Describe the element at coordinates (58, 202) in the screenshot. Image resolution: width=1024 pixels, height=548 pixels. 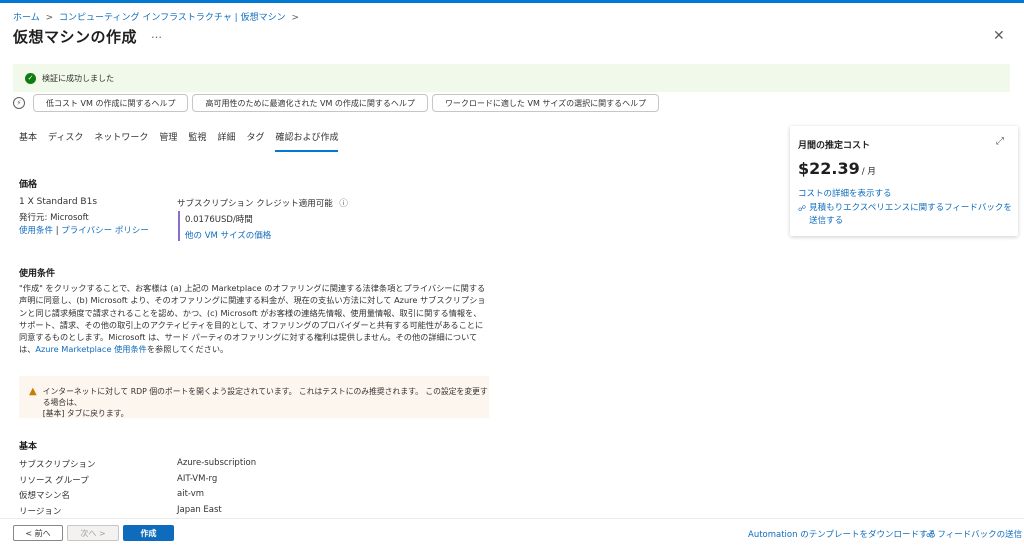
I see `price-sku: 1 X Standard B1s` at that location.